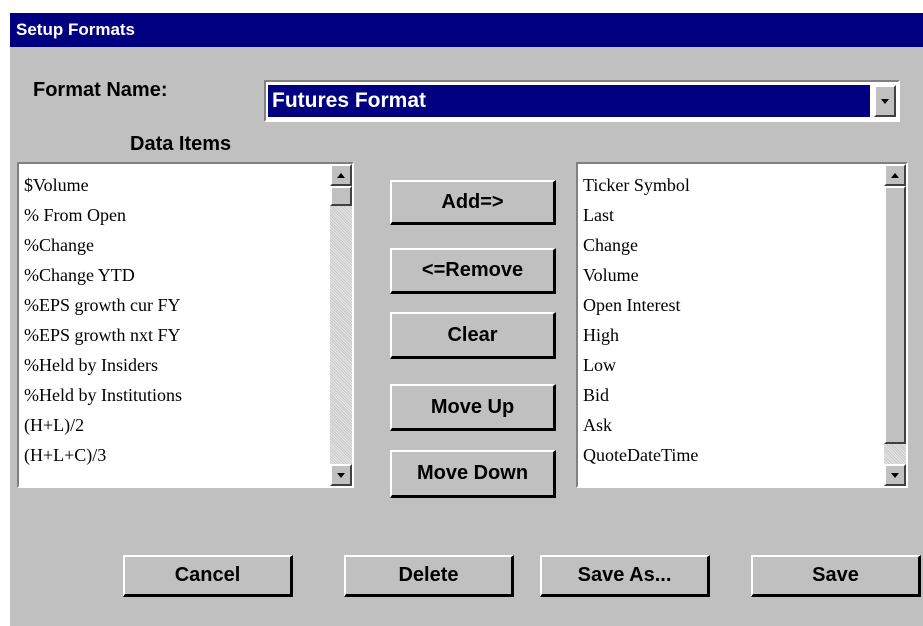  What do you see at coordinates (429, 576) in the screenshot?
I see `delete-button: Delete` at bounding box center [429, 576].